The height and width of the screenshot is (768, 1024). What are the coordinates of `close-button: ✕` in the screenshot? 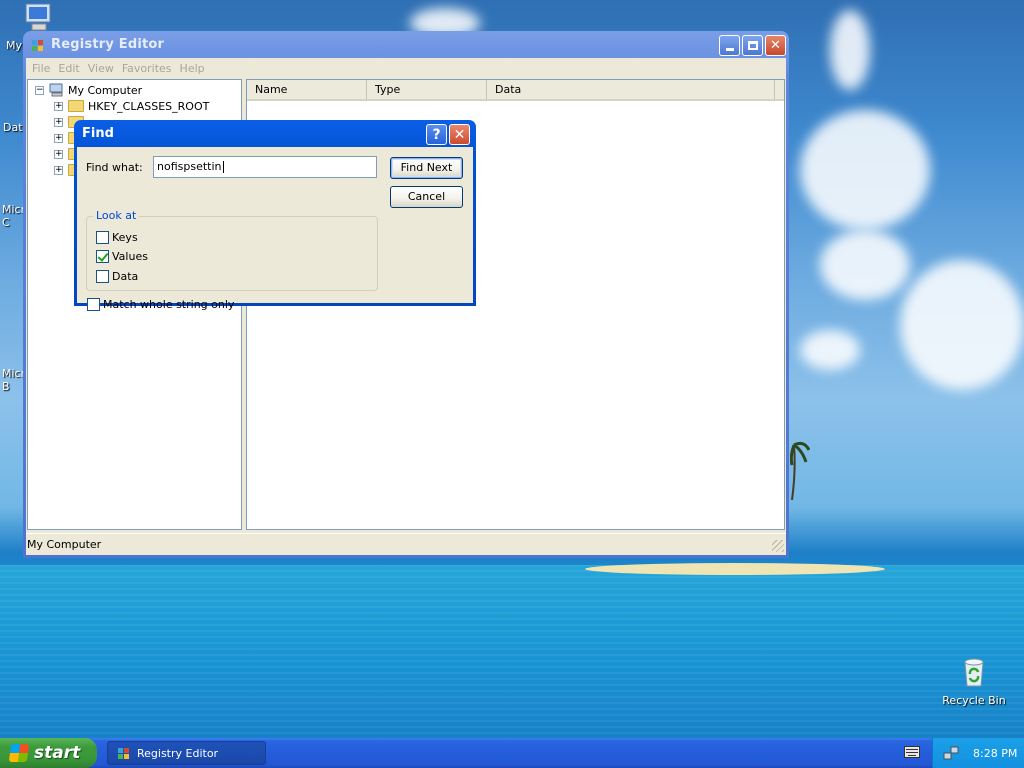 It's located at (775, 45).